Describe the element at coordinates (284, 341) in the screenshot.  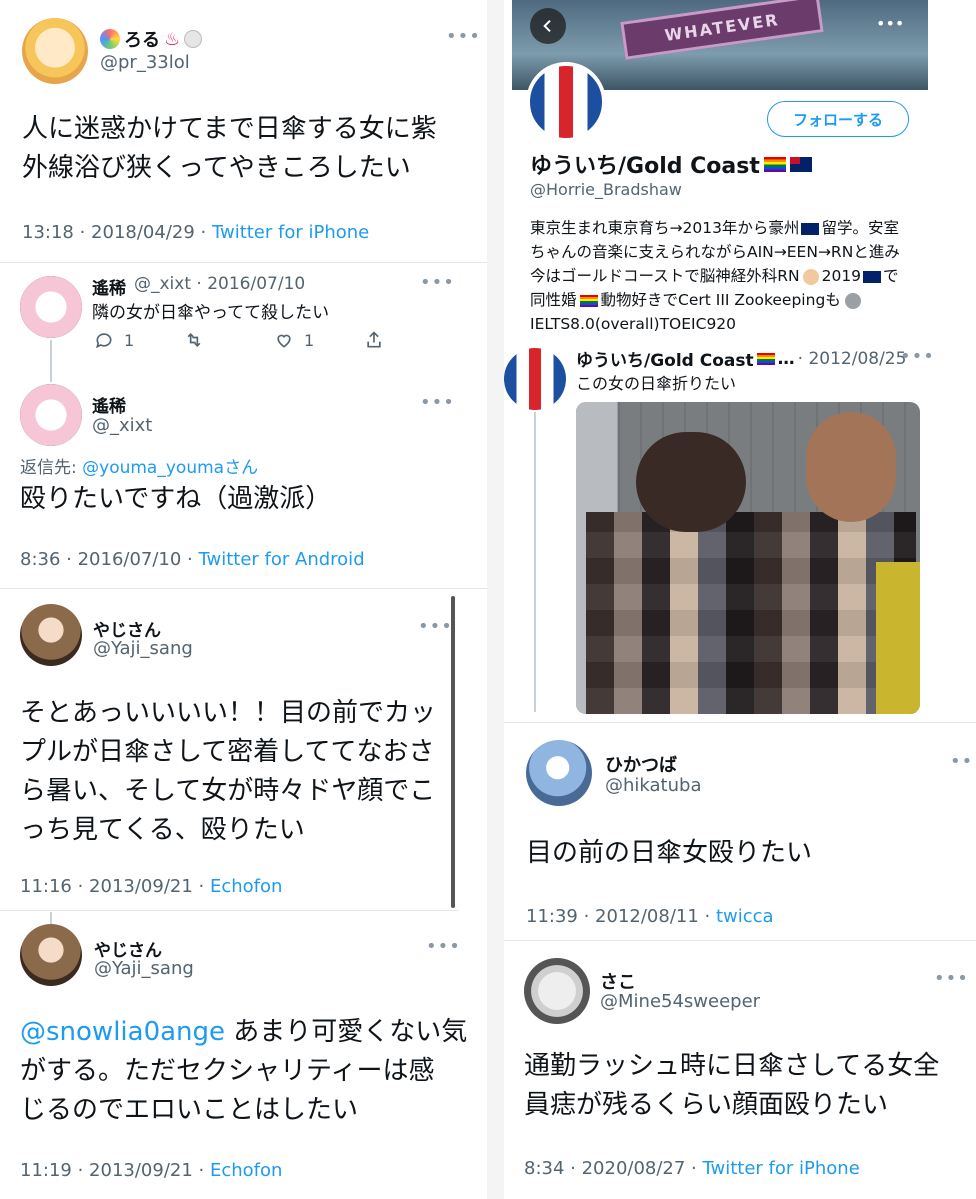
I see `like-icon` at that location.